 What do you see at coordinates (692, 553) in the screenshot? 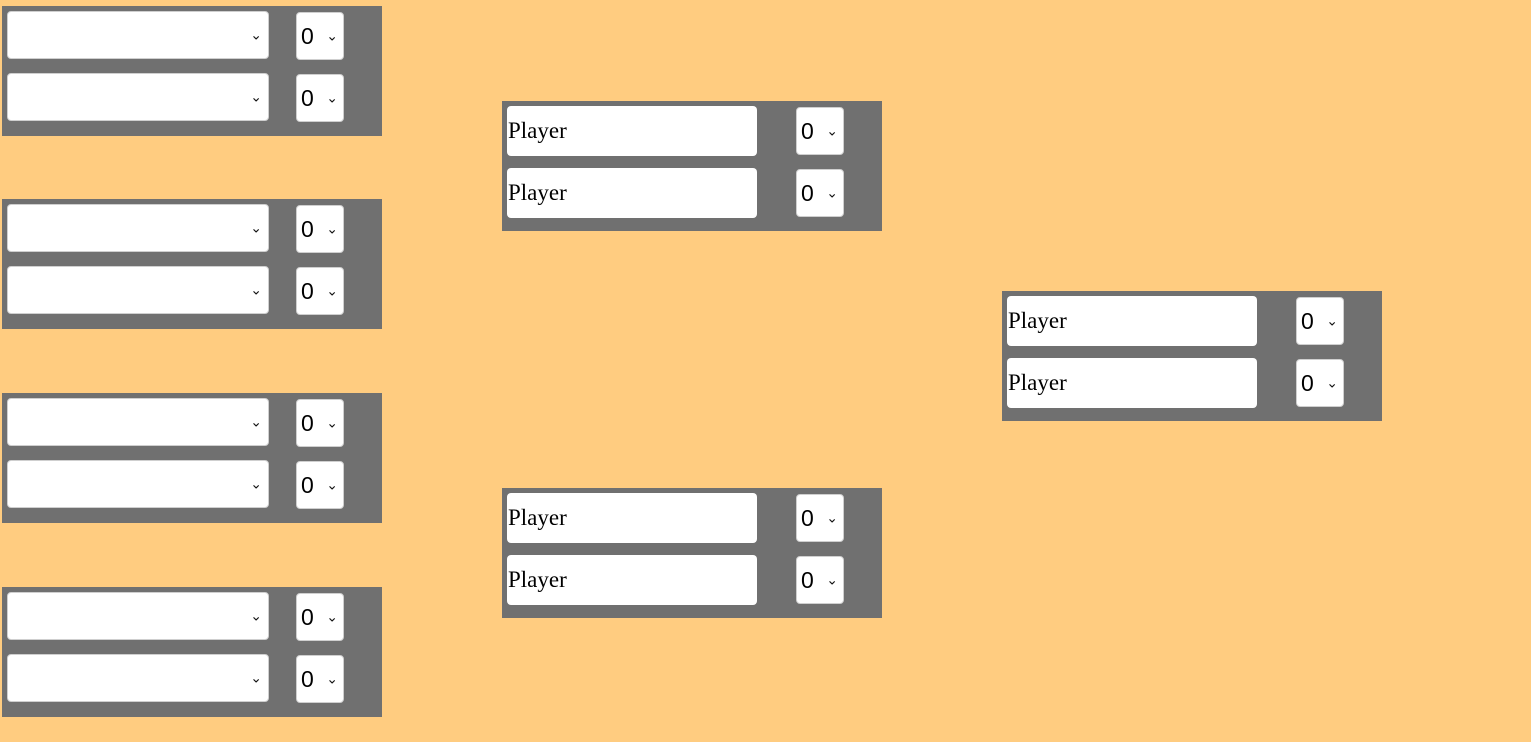
I see `round2-match-2: Player 0 ⌄ Player 0 ⌄` at bounding box center [692, 553].